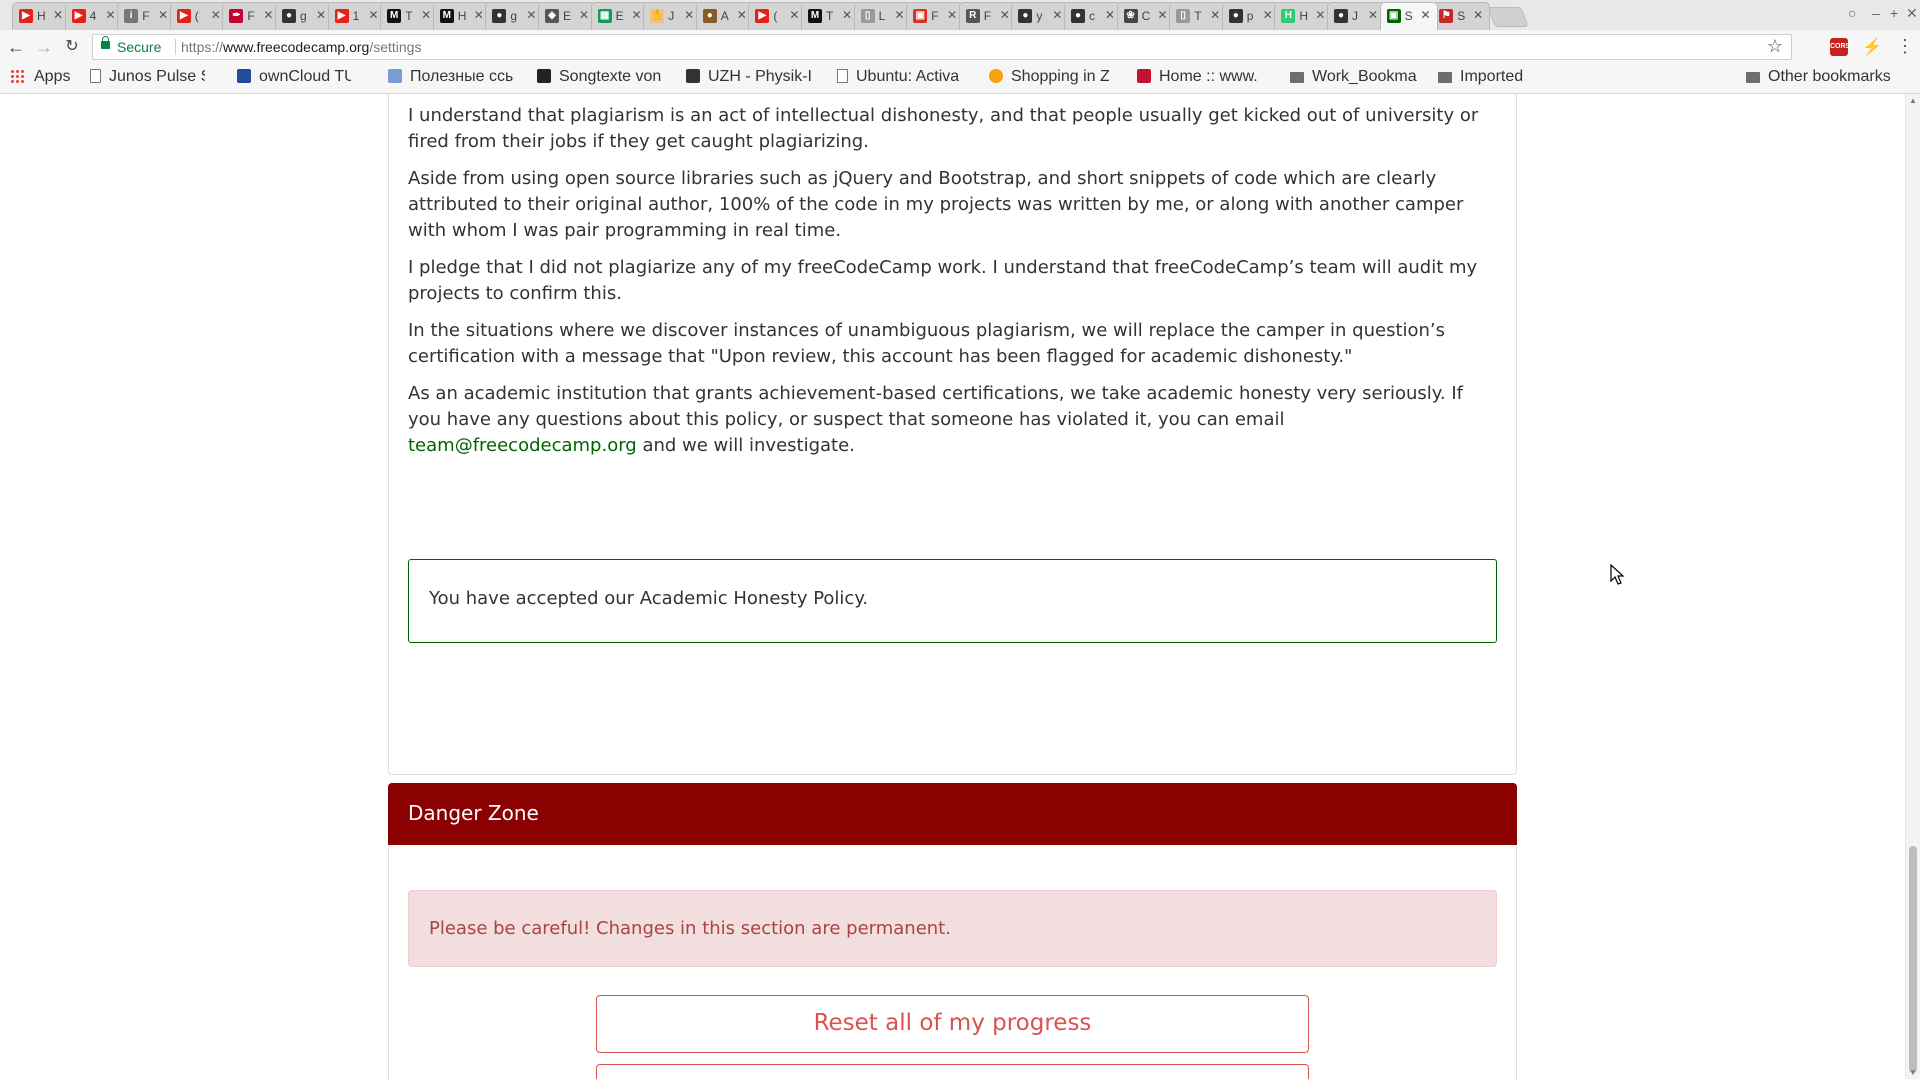  I want to click on browser-tab: ◆ E ✕, so click(567, 16).